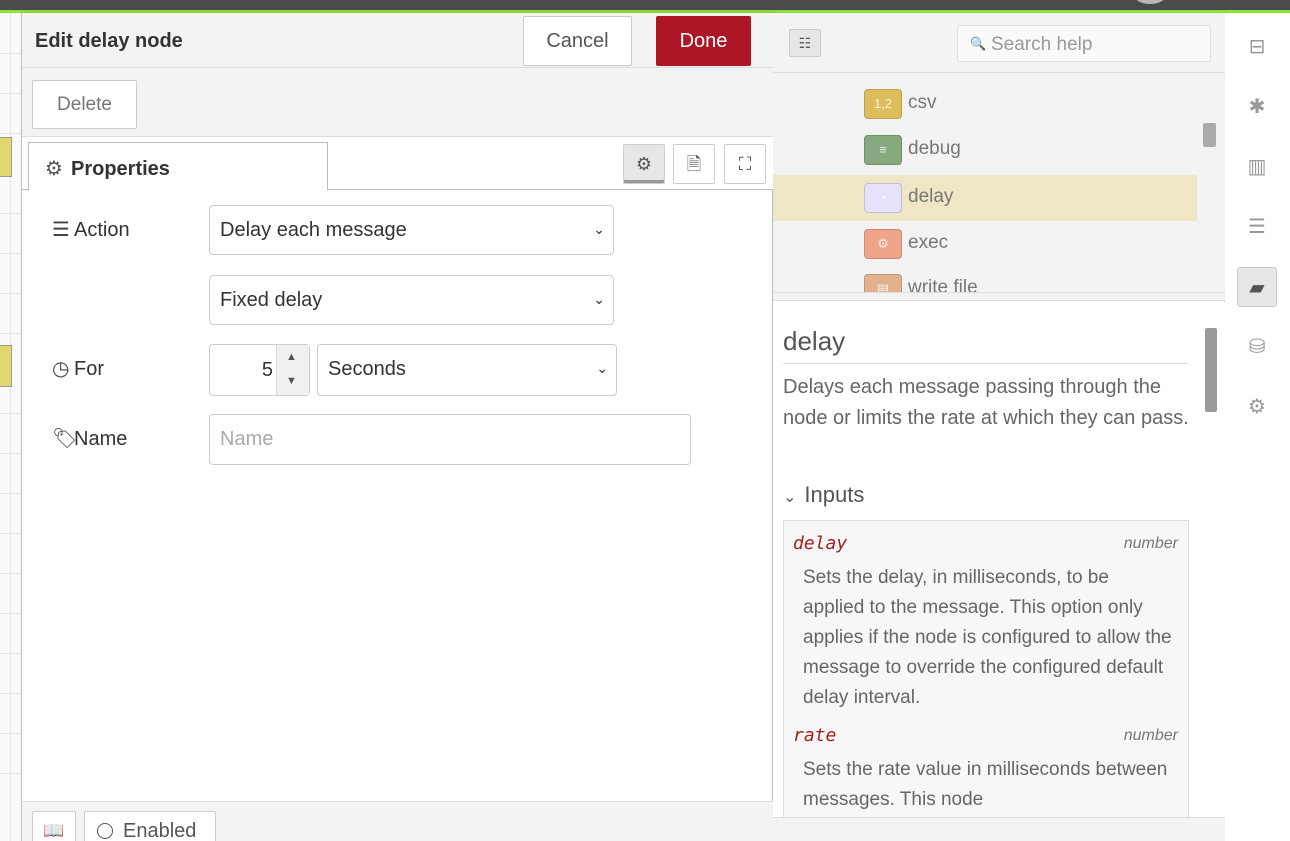 The width and height of the screenshot is (1290, 841). Describe the element at coordinates (834, 494) in the screenshot. I see `inputs-heading: Inputs` at that location.